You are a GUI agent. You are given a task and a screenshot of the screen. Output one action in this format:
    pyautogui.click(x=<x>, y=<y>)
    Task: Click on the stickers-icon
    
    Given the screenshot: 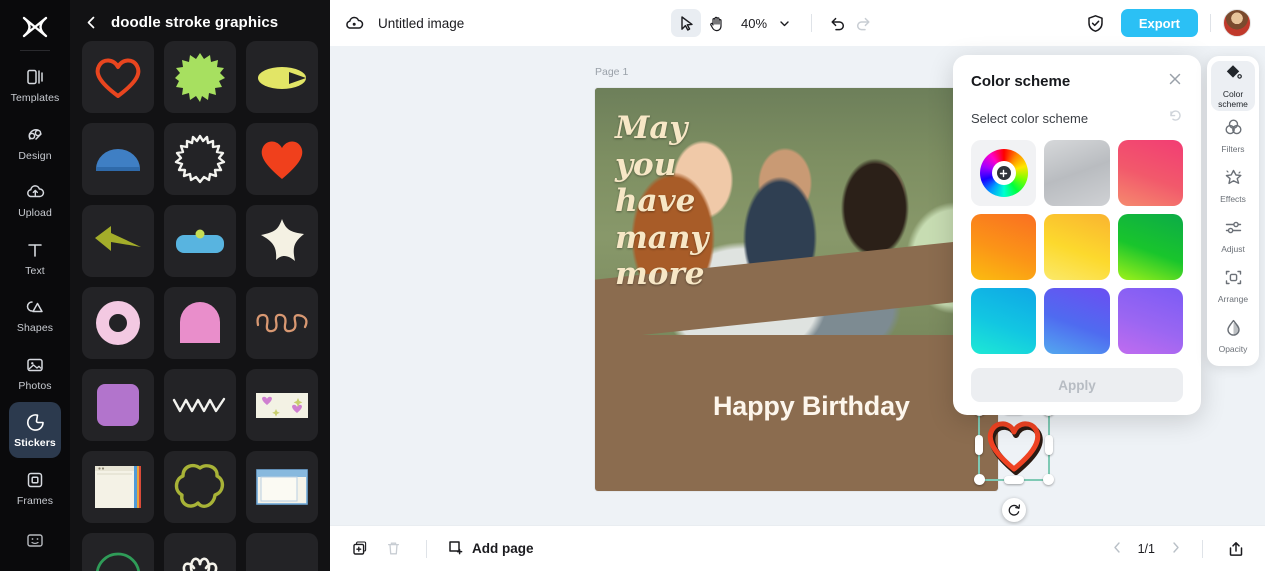 What is the action you would take?
    pyautogui.click(x=35, y=422)
    